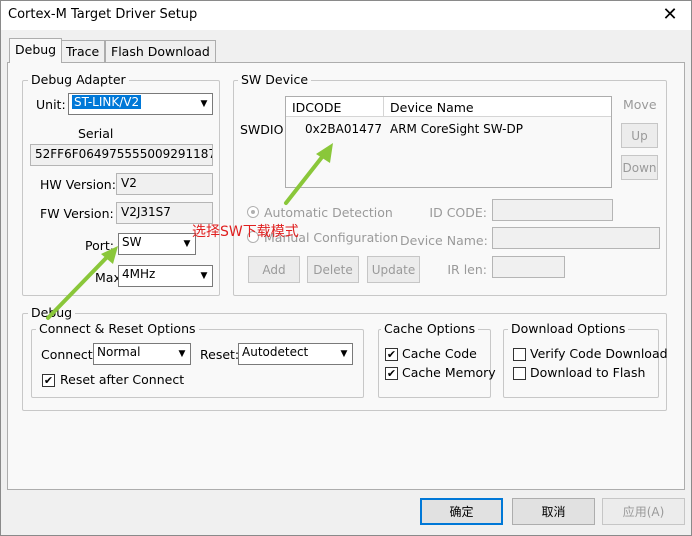  Describe the element at coordinates (430, 328) in the screenshot. I see `cache-options-title: Cache Options` at that location.